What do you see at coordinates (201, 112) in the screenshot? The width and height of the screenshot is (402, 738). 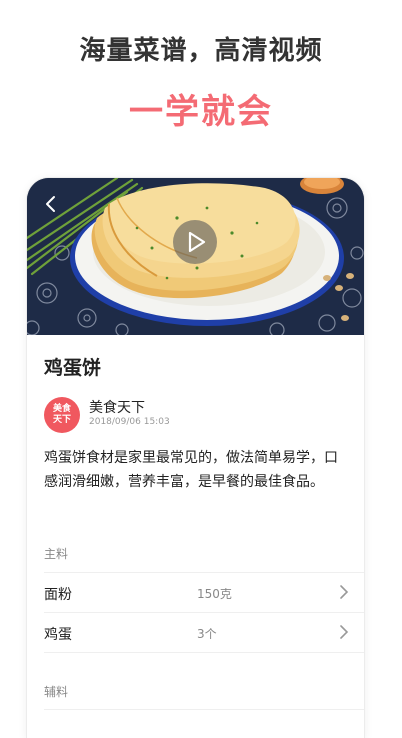 I see `promo-subline: 一学就会` at bounding box center [201, 112].